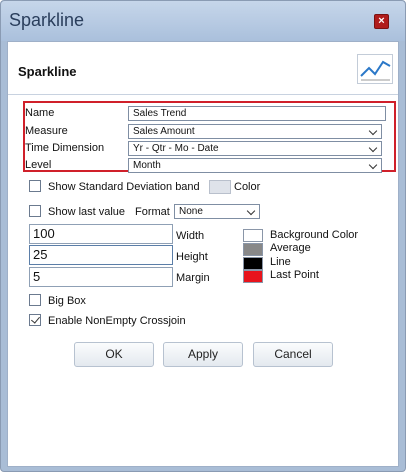 The width and height of the screenshot is (406, 472). I want to click on name-input: Sales Trend, so click(257, 113).